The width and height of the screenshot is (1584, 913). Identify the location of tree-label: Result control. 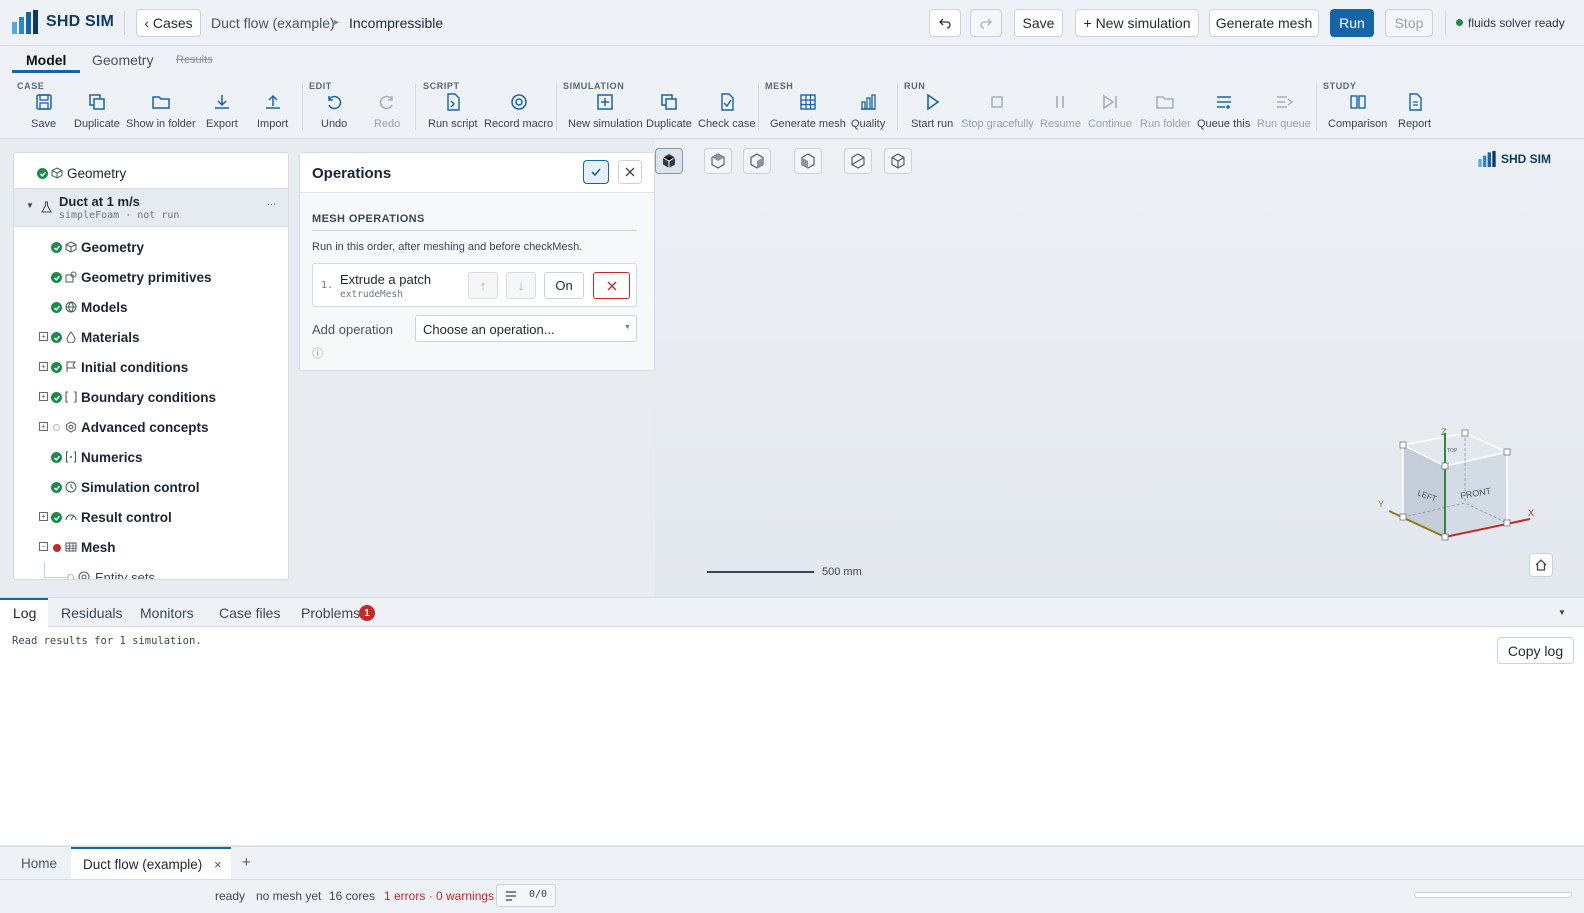
(126, 517).